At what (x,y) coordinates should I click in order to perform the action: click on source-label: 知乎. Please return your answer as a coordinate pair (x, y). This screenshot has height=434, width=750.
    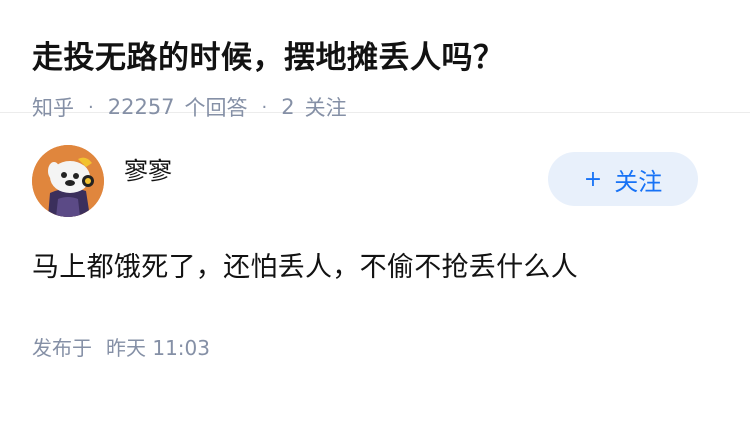
    Looking at the image, I should click on (53, 107).